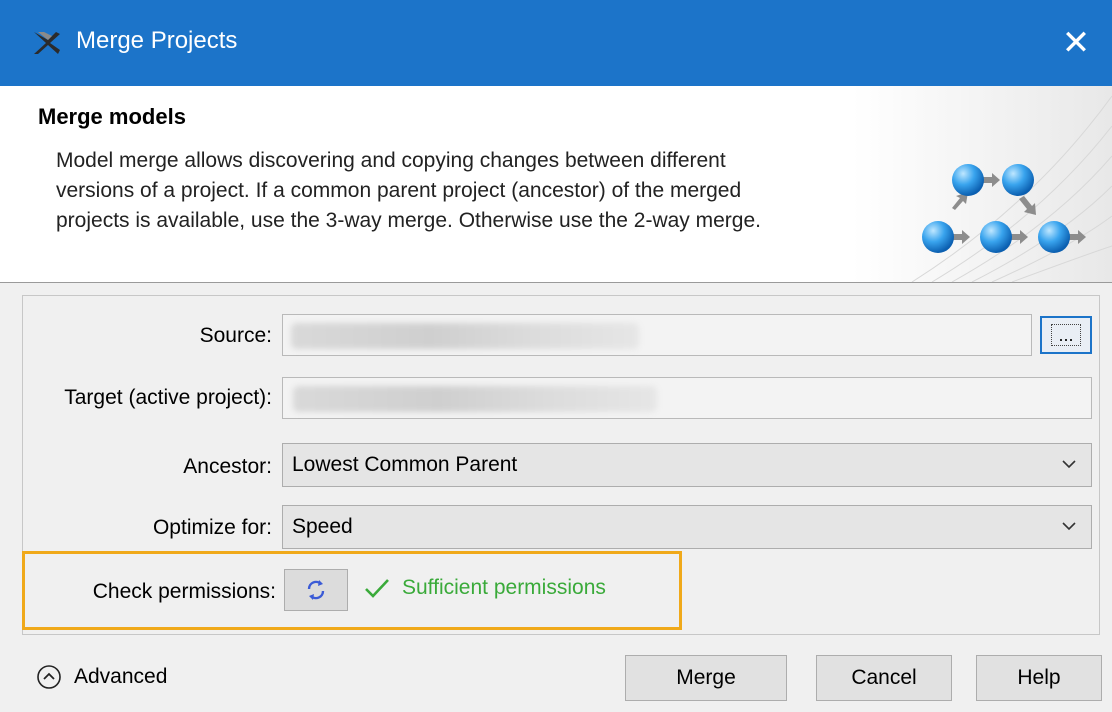  I want to click on permission-status-text: Sufficient permissions, so click(504, 587).